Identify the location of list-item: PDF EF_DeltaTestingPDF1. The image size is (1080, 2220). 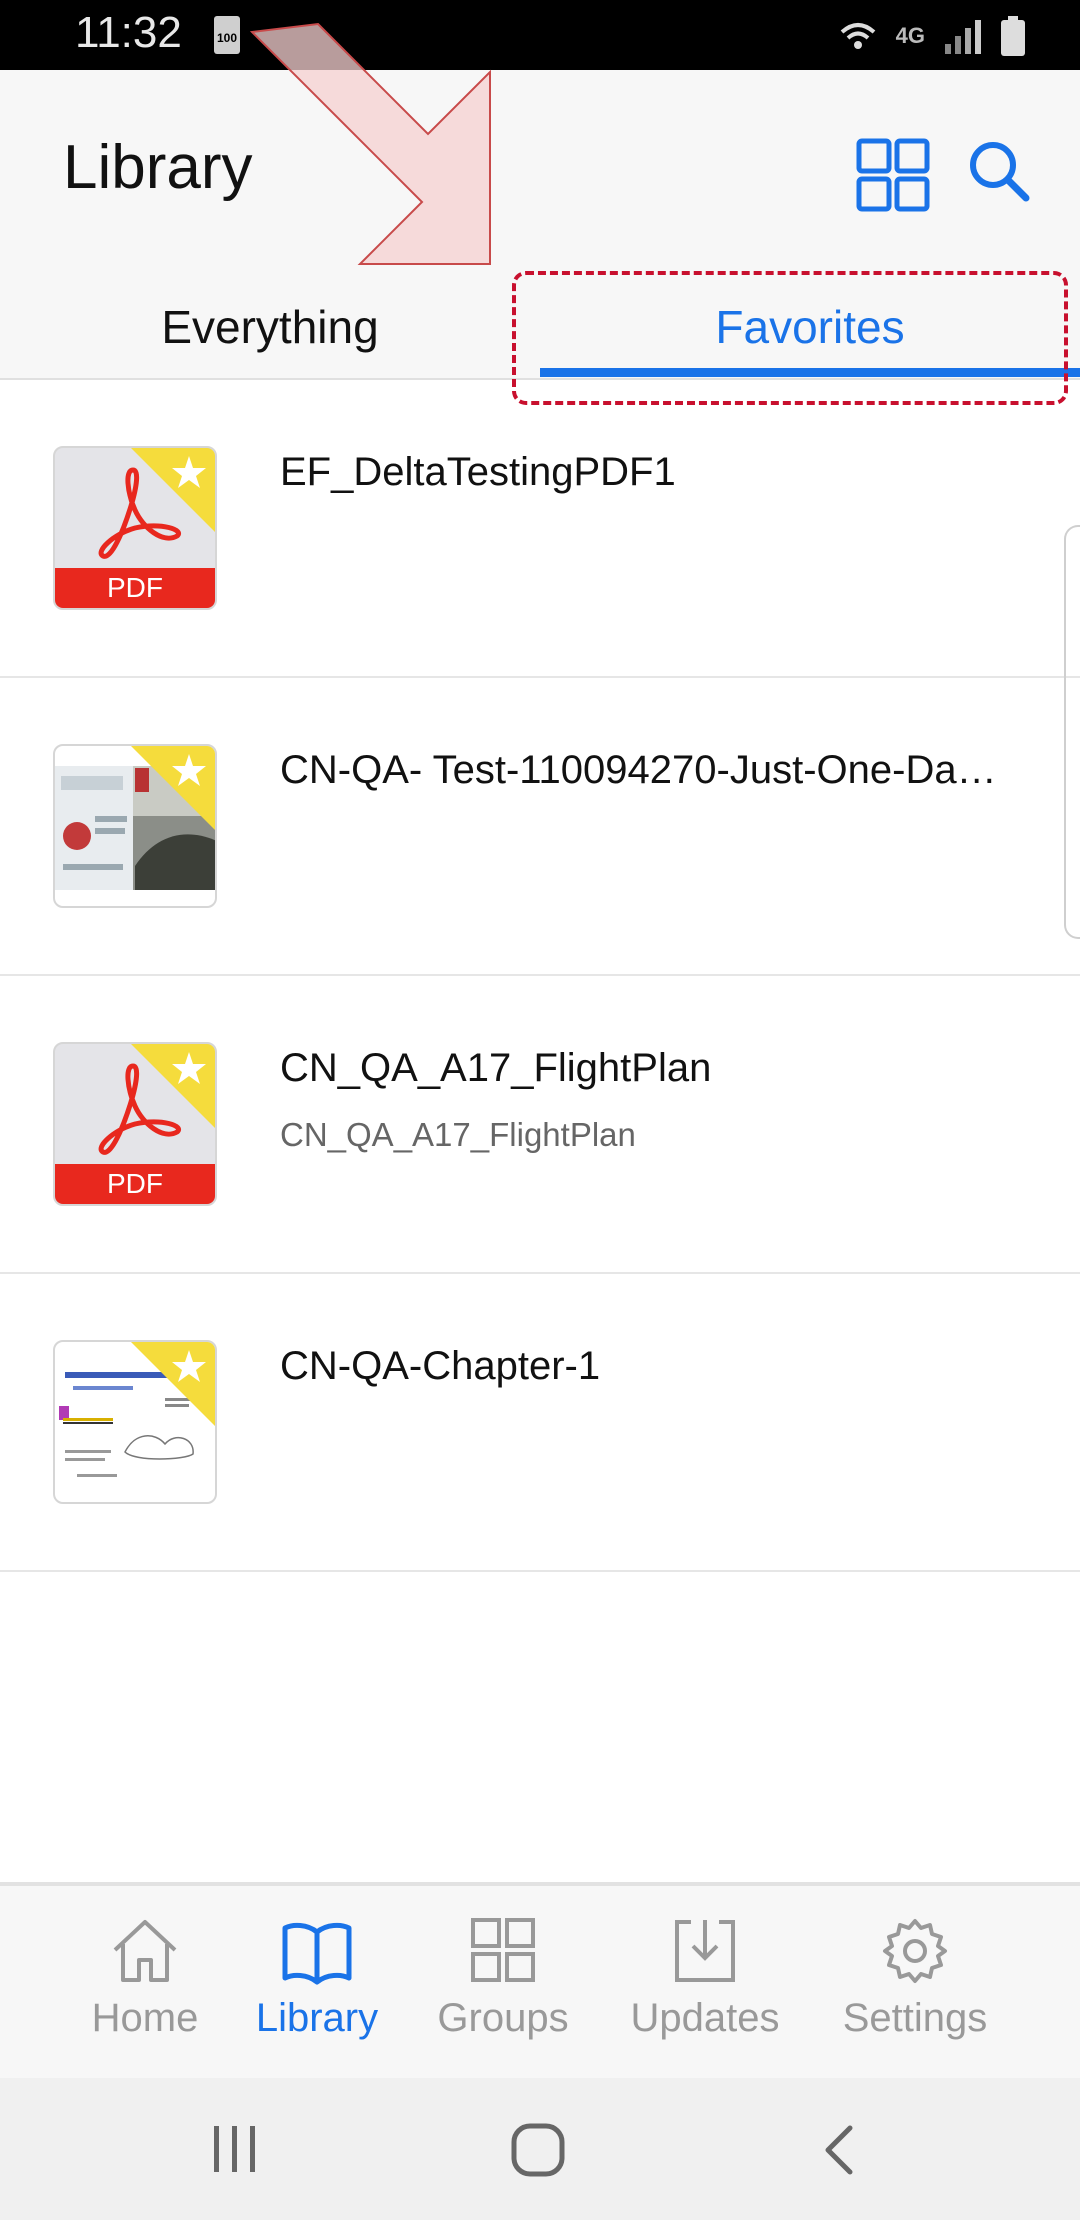
(540, 529).